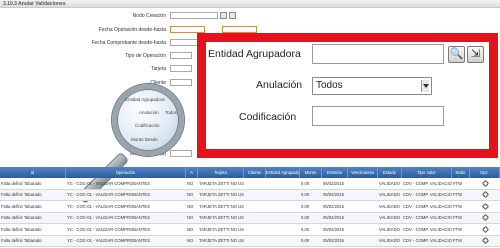 The image size is (500, 248). I want to click on column-header-4: Cliente, so click(255, 172).